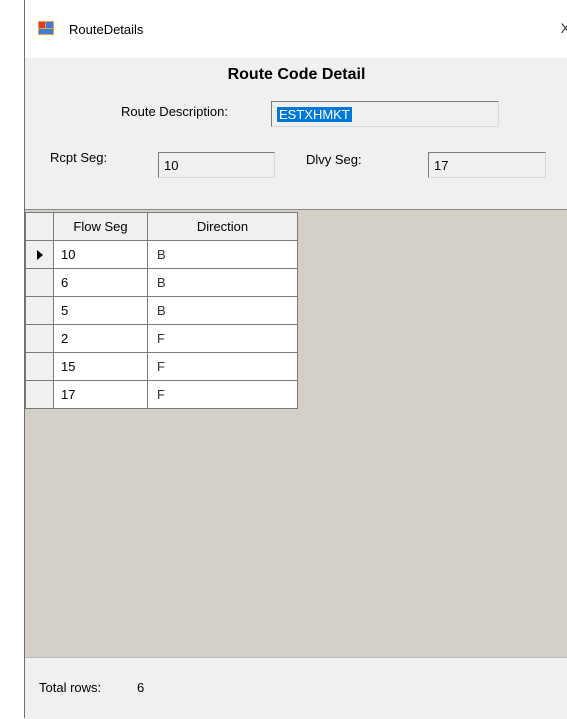 The height and width of the screenshot is (719, 567). I want to click on column-header-direction: Direction, so click(222, 226).